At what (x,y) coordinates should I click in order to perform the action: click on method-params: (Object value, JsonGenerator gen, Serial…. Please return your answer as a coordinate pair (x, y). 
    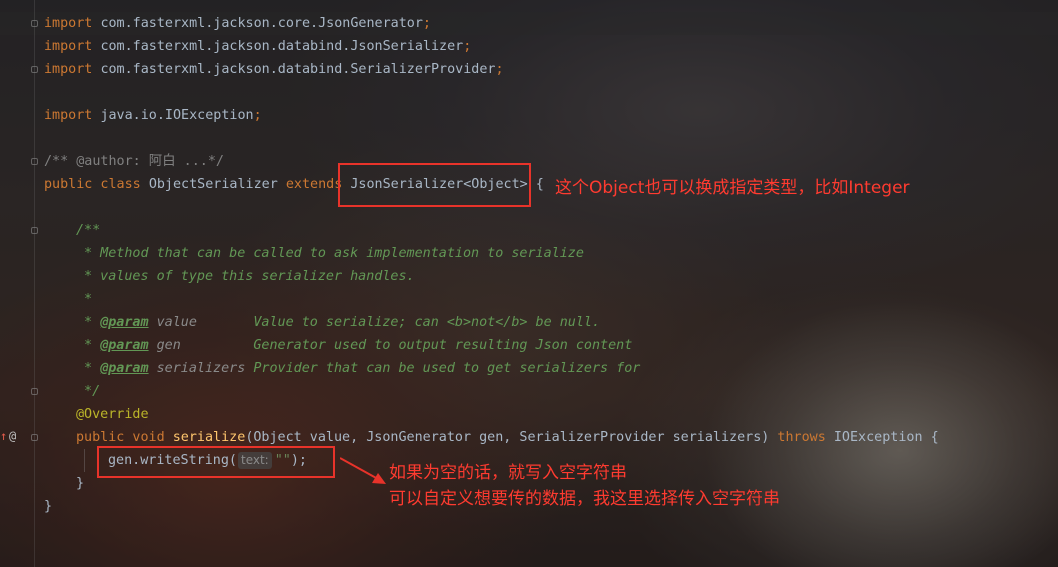
    Looking at the image, I should click on (511, 437).